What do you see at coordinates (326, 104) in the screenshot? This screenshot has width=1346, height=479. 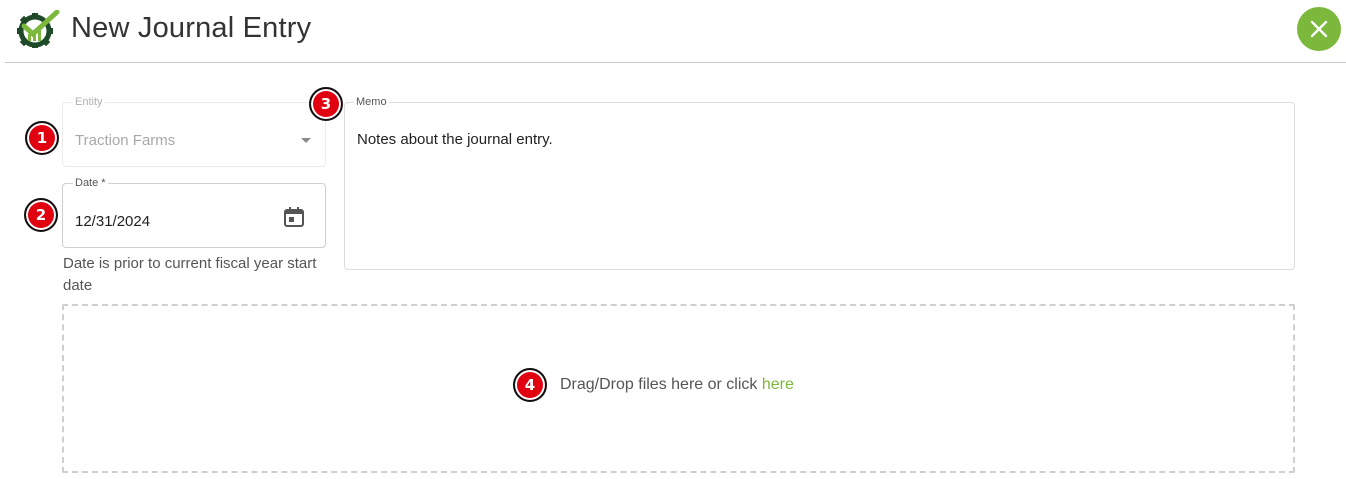 I see `annotation-badge-3: 3` at bounding box center [326, 104].